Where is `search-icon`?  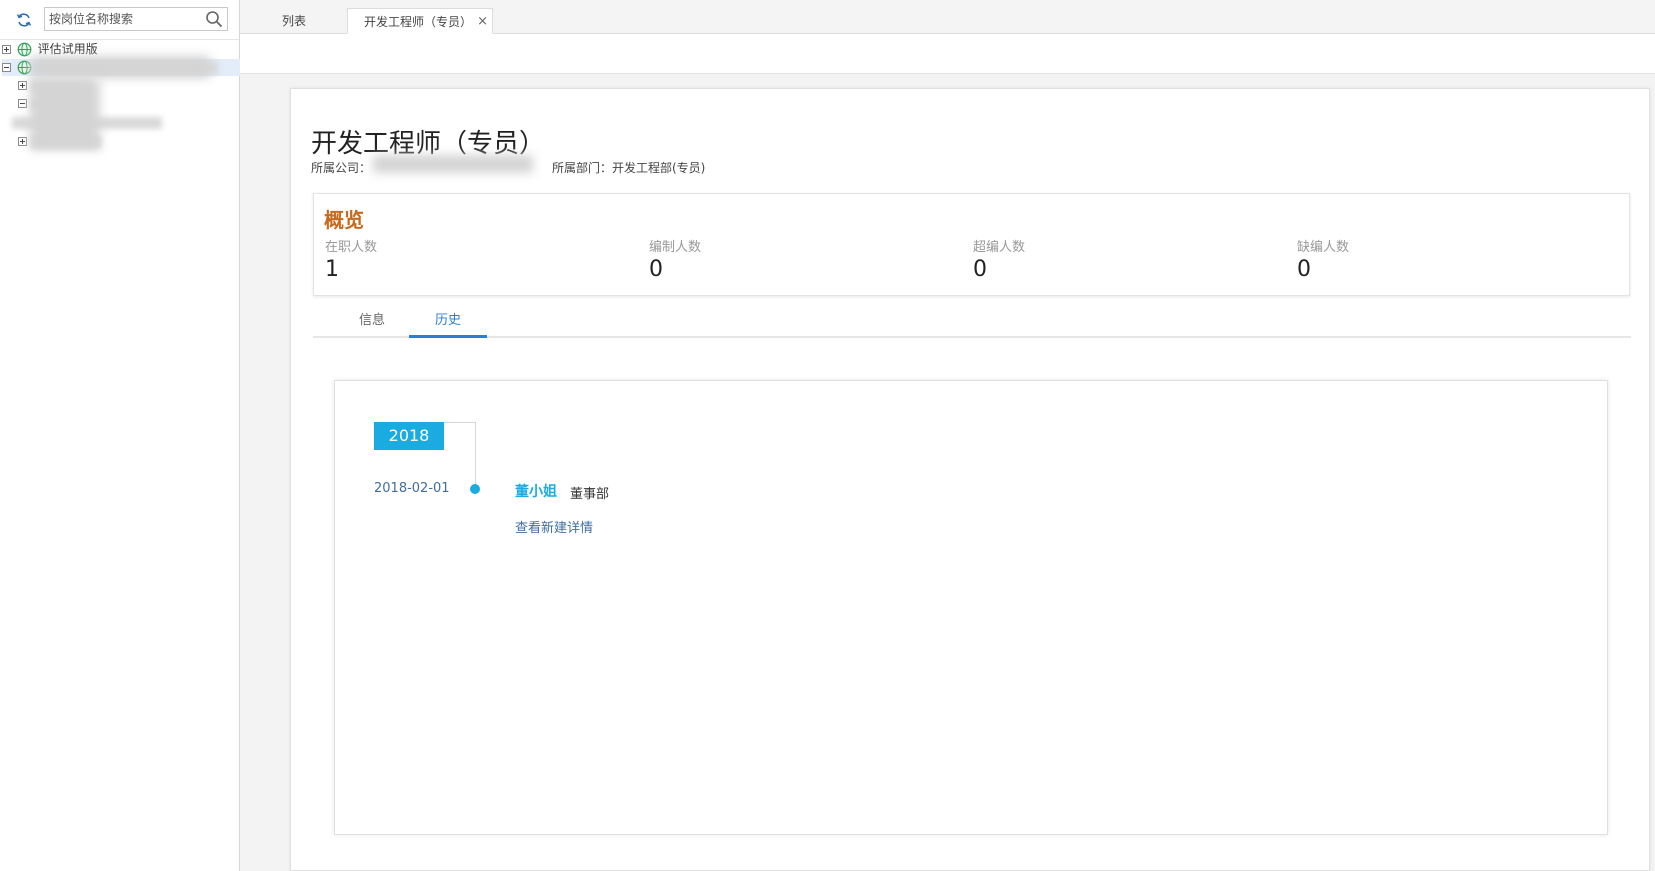 search-icon is located at coordinates (214, 19).